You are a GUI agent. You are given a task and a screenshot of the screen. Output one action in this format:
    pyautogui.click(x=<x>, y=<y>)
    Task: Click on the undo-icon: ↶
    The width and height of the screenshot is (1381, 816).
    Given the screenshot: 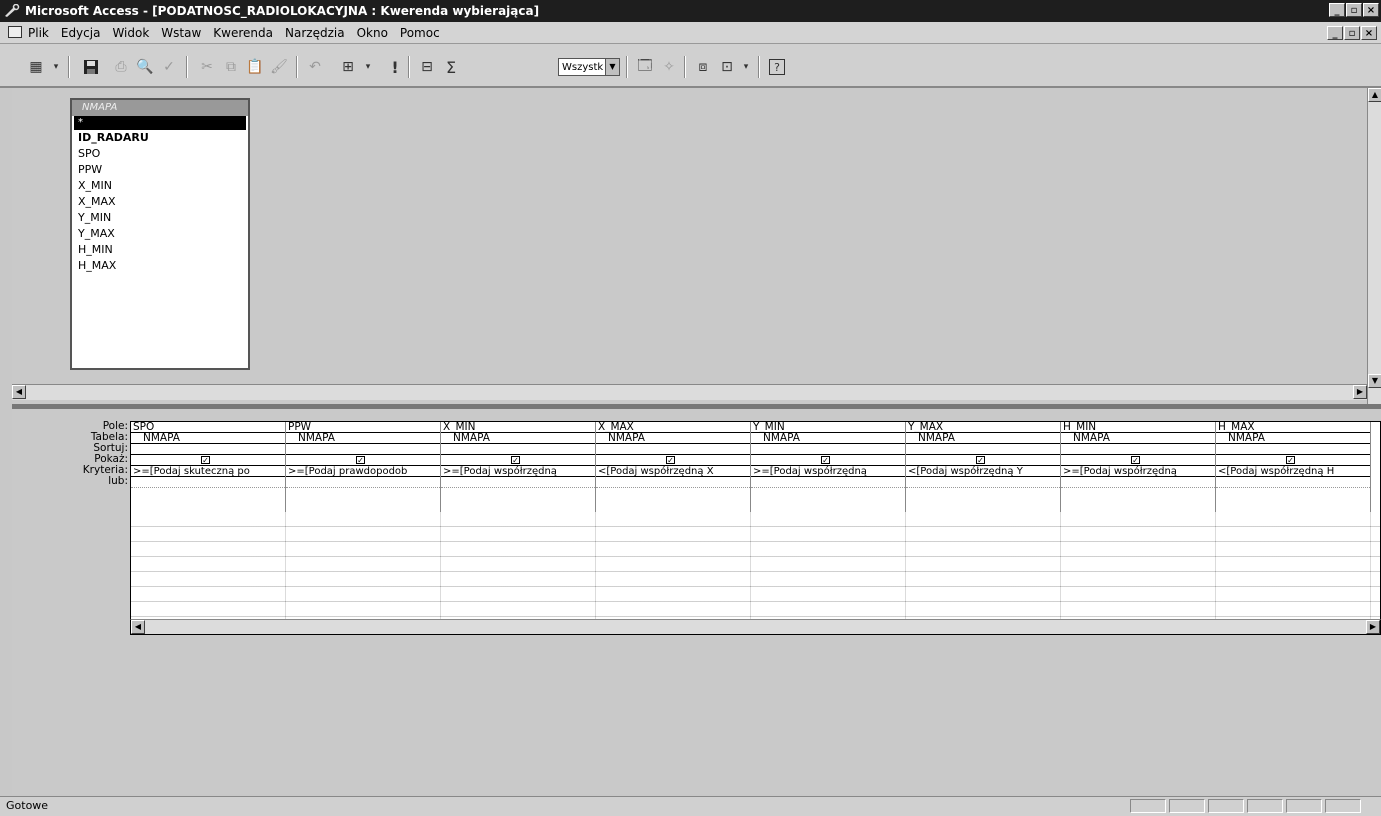 What is the action you would take?
    pyautogui.click(x=315, y=67)
    